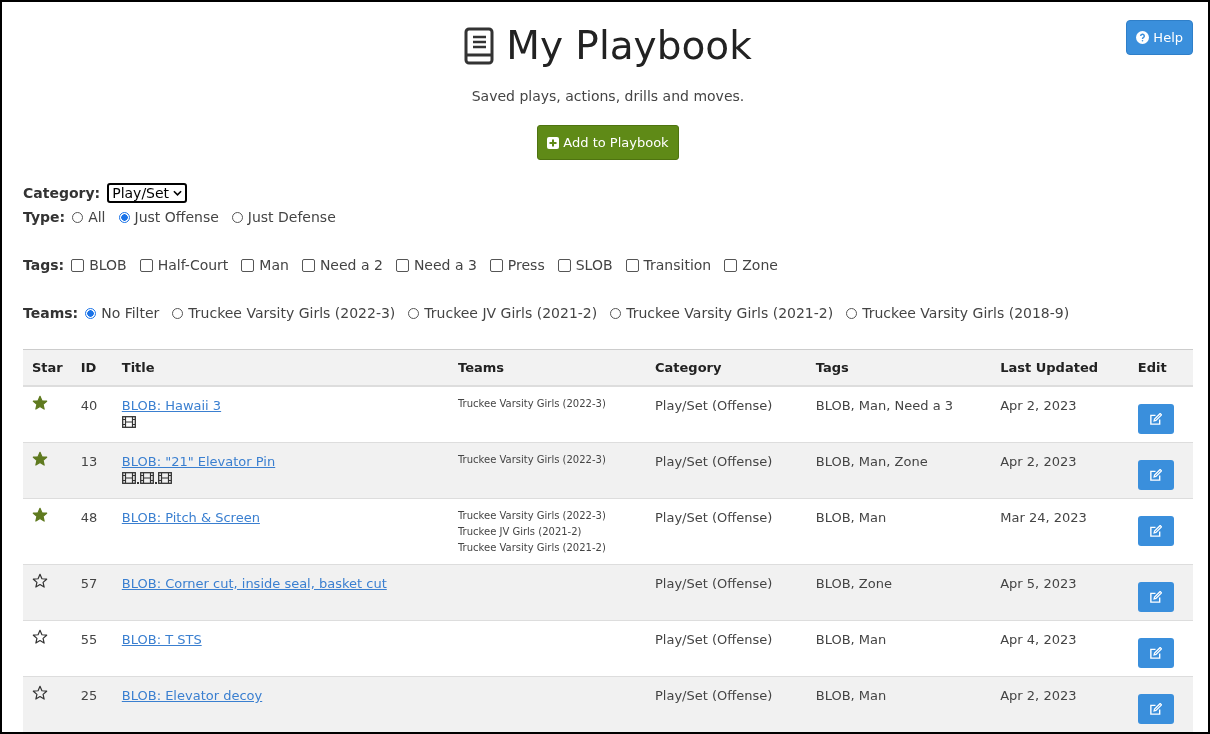 The height and width of the screenshot is (734, 1210). Describe the element at coordinates (51, 313) in the screenshot. I see `teams-label: Teams:` at that location.